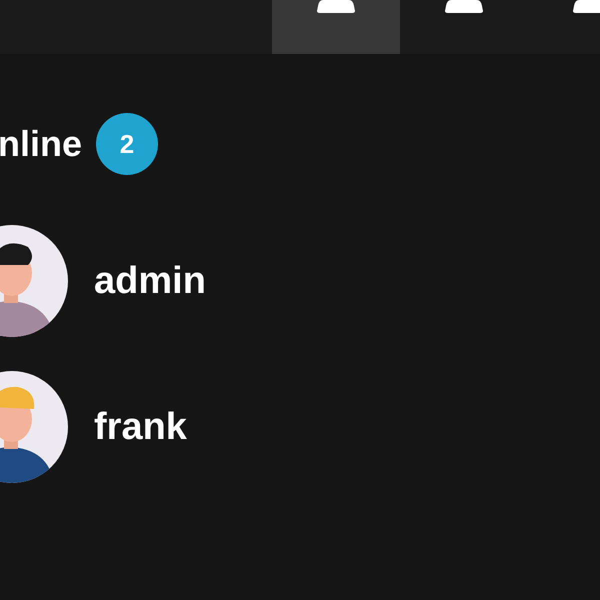 Image resolution: width=600 pixels, height=600 pixels. Describe the element at coordinates (127, 144) in the screenshot. I see `count-badge: 2` at that location.